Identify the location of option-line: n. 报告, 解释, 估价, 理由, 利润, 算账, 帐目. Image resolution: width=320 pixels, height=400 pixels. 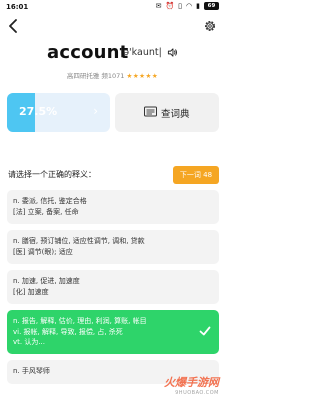
(80, 321).